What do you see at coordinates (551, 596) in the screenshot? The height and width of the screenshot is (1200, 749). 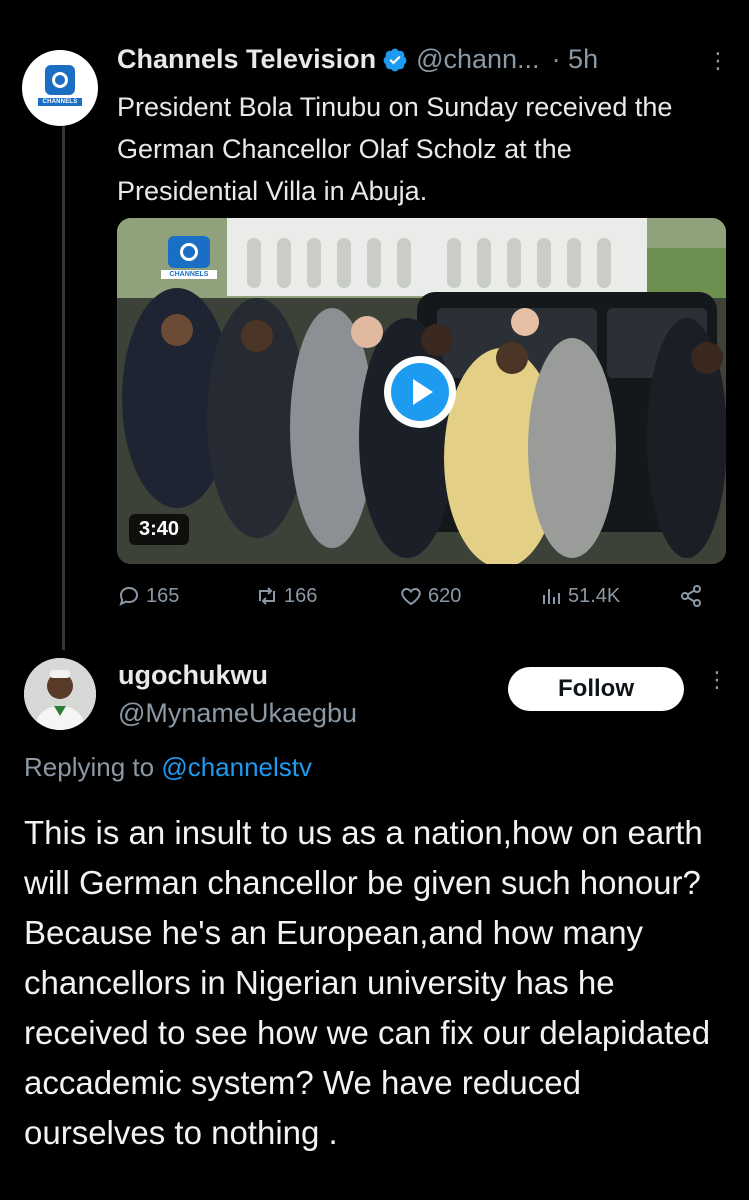 I see `views-icon` at bounding box center [551, 596].